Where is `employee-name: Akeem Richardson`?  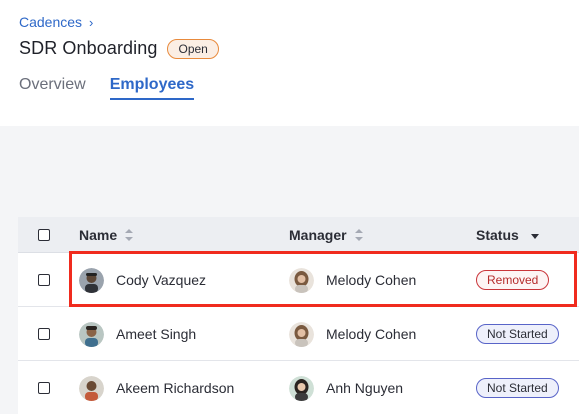 employee-name: Akeem Richardson is located at coordinates (175, 388).